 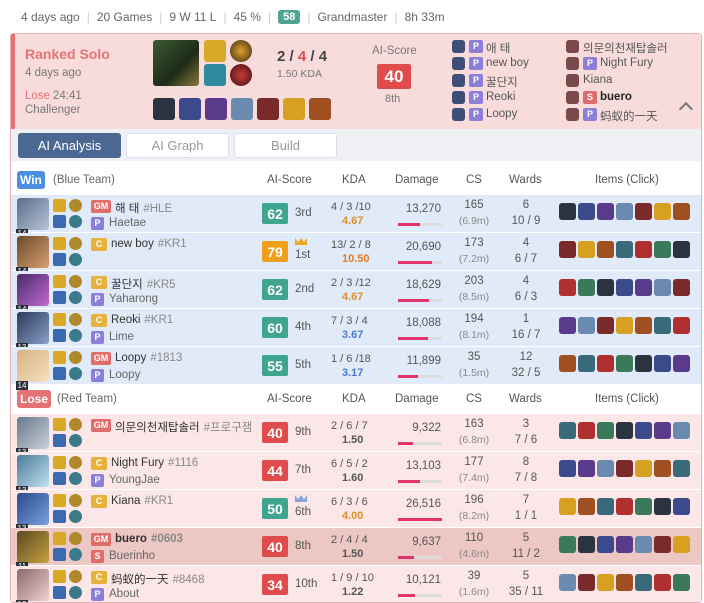 I want to click on summary-player-name: Loopy, so click(x=501, y=114).